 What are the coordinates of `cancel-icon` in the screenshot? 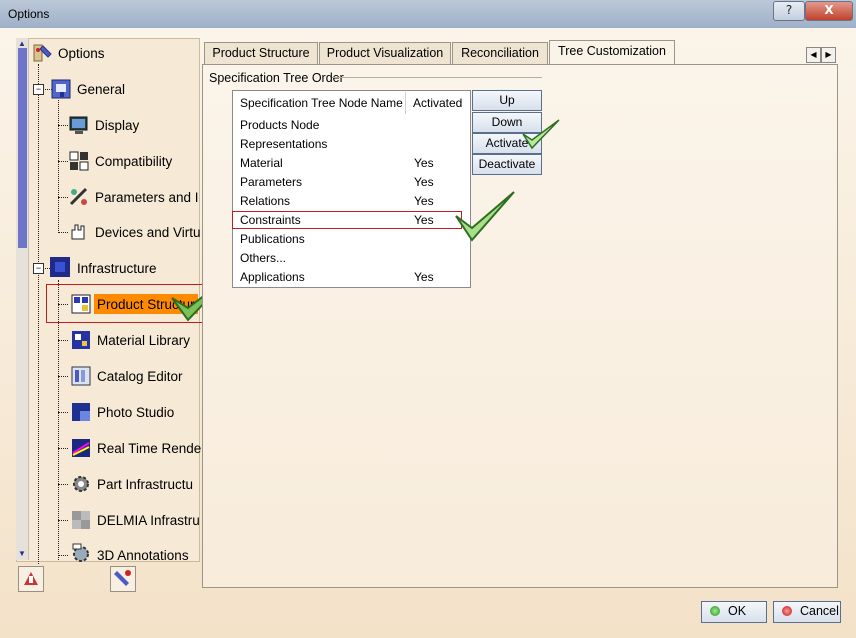 It's located at (787, 611).